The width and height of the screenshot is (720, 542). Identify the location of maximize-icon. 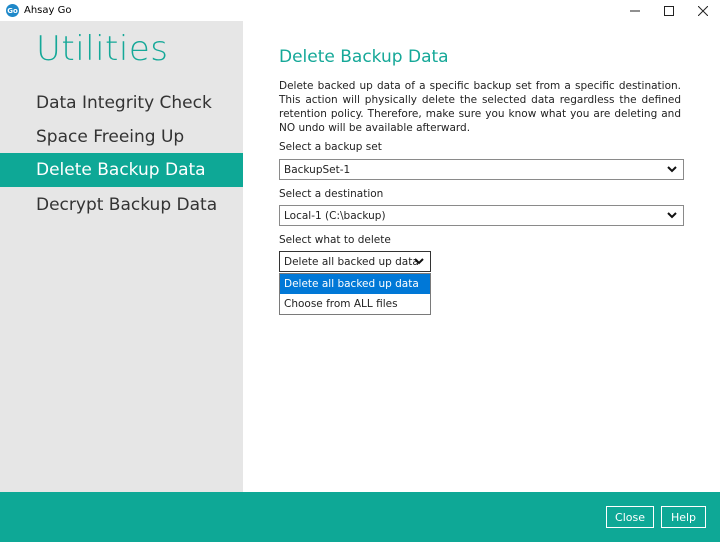
(669, 10).